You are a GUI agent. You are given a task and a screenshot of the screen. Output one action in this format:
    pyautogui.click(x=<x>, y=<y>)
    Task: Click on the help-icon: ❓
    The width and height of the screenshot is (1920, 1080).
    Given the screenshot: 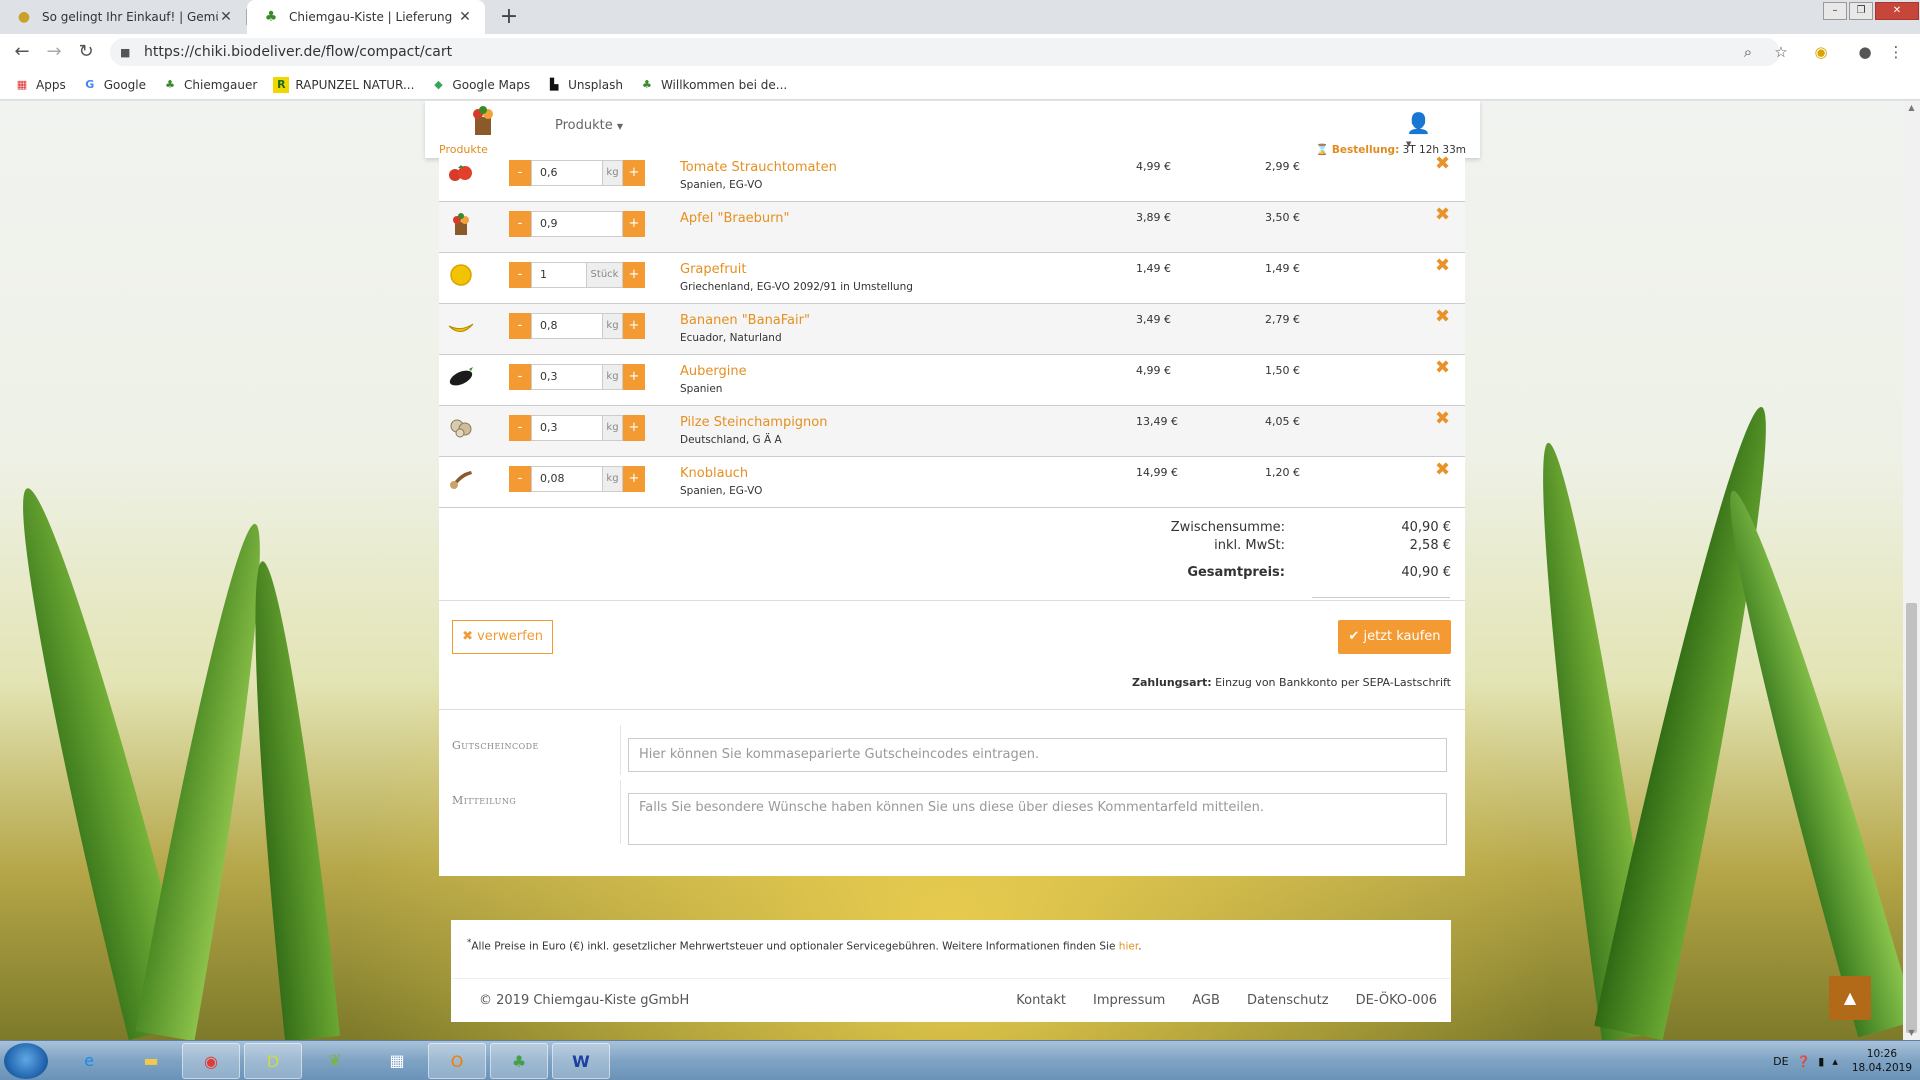 What is the action you would take?
    pyautogui.click(x=1804, y=1061)
    